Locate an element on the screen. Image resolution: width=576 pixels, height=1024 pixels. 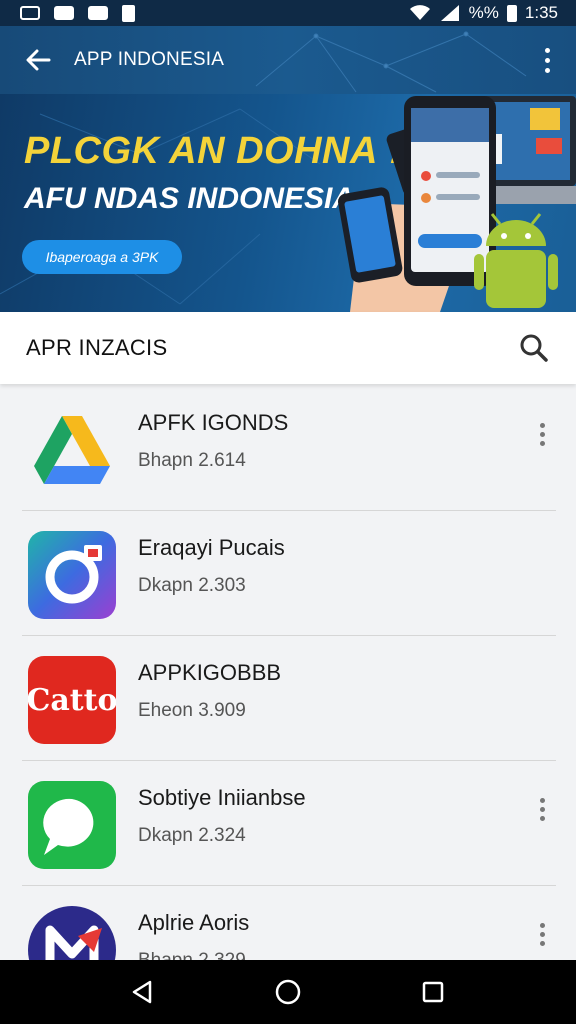
search-icon is located at coordinates (534, 348).